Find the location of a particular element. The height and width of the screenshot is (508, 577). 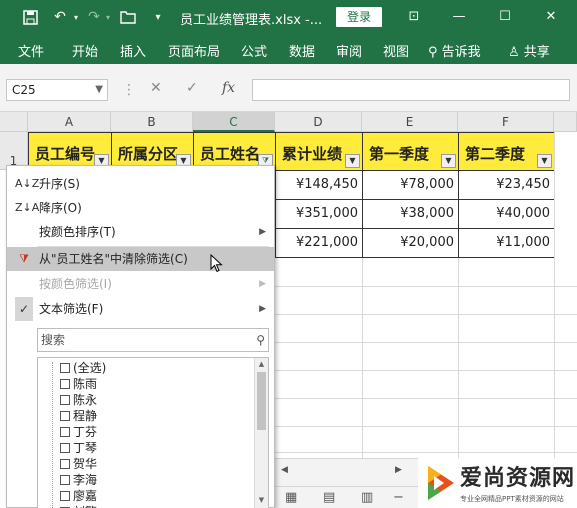

header-cell-q2: 第二季度 ▼ is located at coordinates (506, 151).